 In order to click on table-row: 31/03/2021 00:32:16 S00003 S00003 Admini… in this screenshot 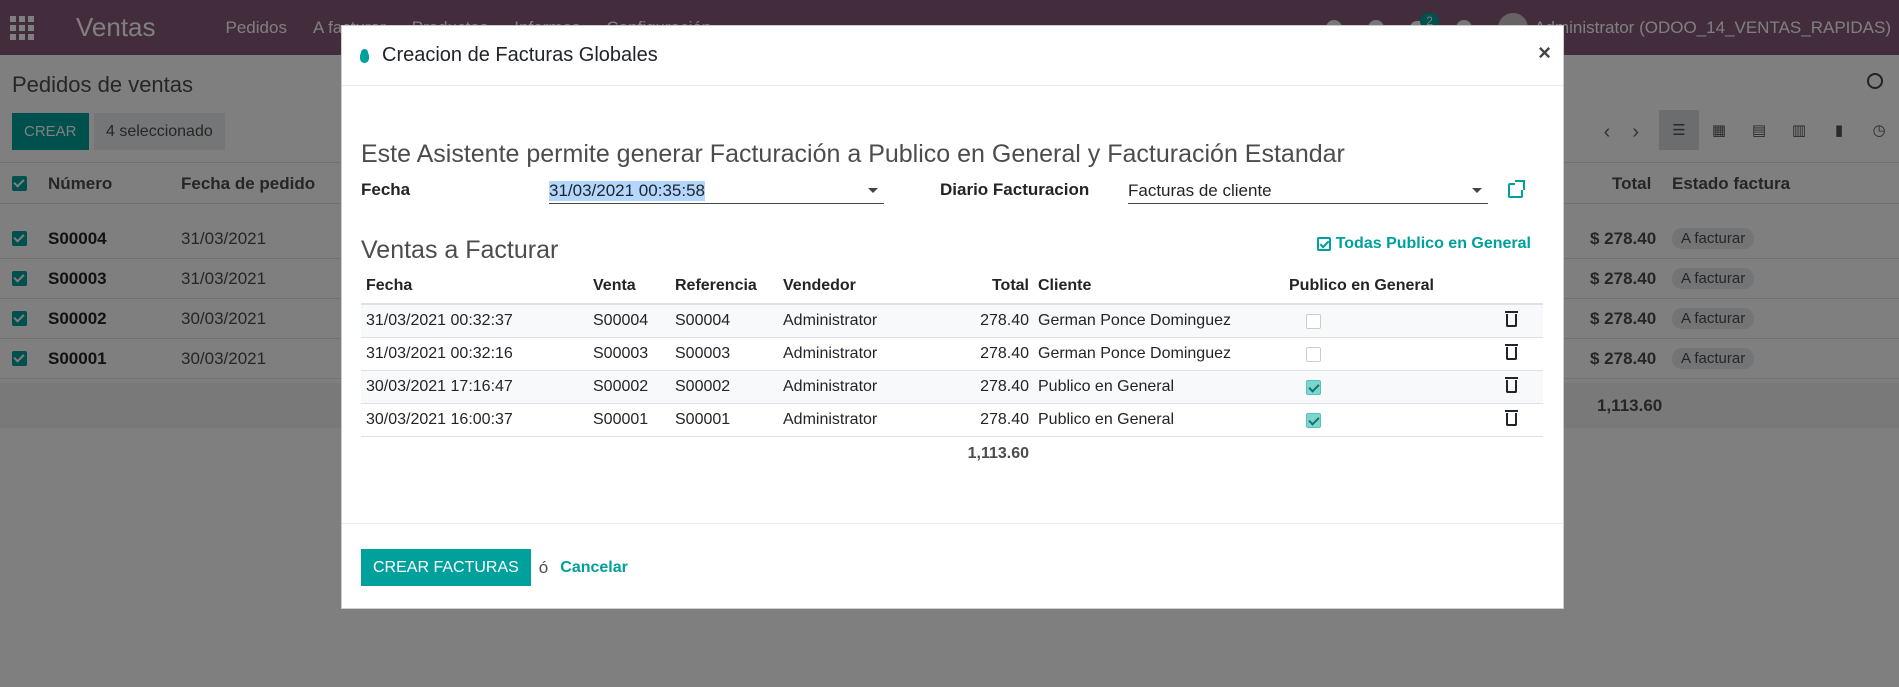, I will do `click(952, 354)`.